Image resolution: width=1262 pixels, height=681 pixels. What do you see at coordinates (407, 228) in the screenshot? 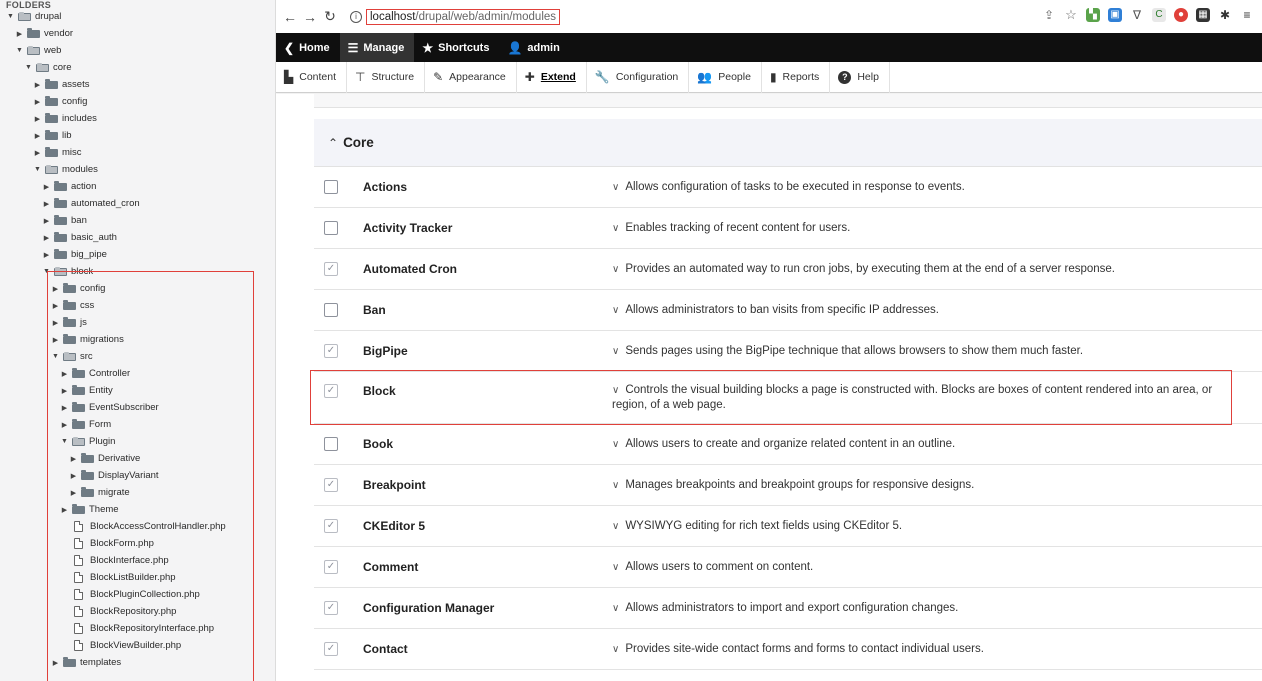
I see `module-name: Activity Tracker` at bounding box center [407, 228].